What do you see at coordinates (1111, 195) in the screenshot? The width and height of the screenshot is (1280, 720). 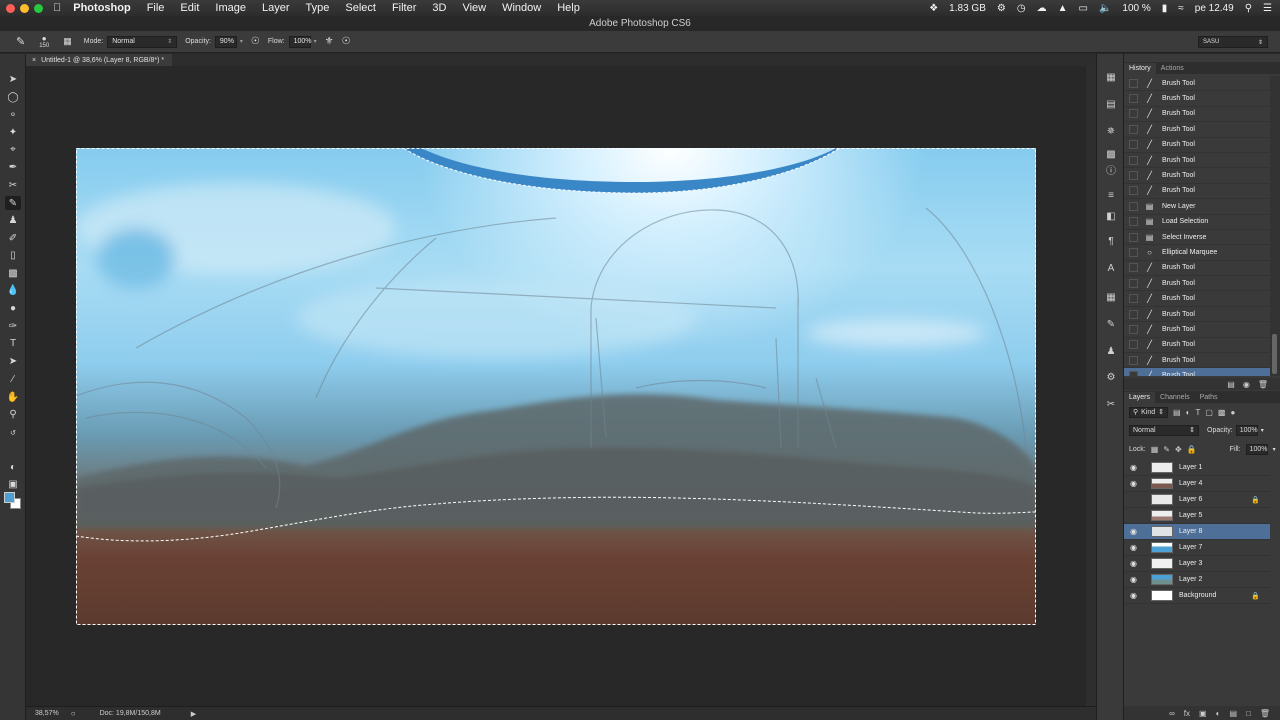 I see `adjustments-icon: ≡` at bounding box center [1111, 195].